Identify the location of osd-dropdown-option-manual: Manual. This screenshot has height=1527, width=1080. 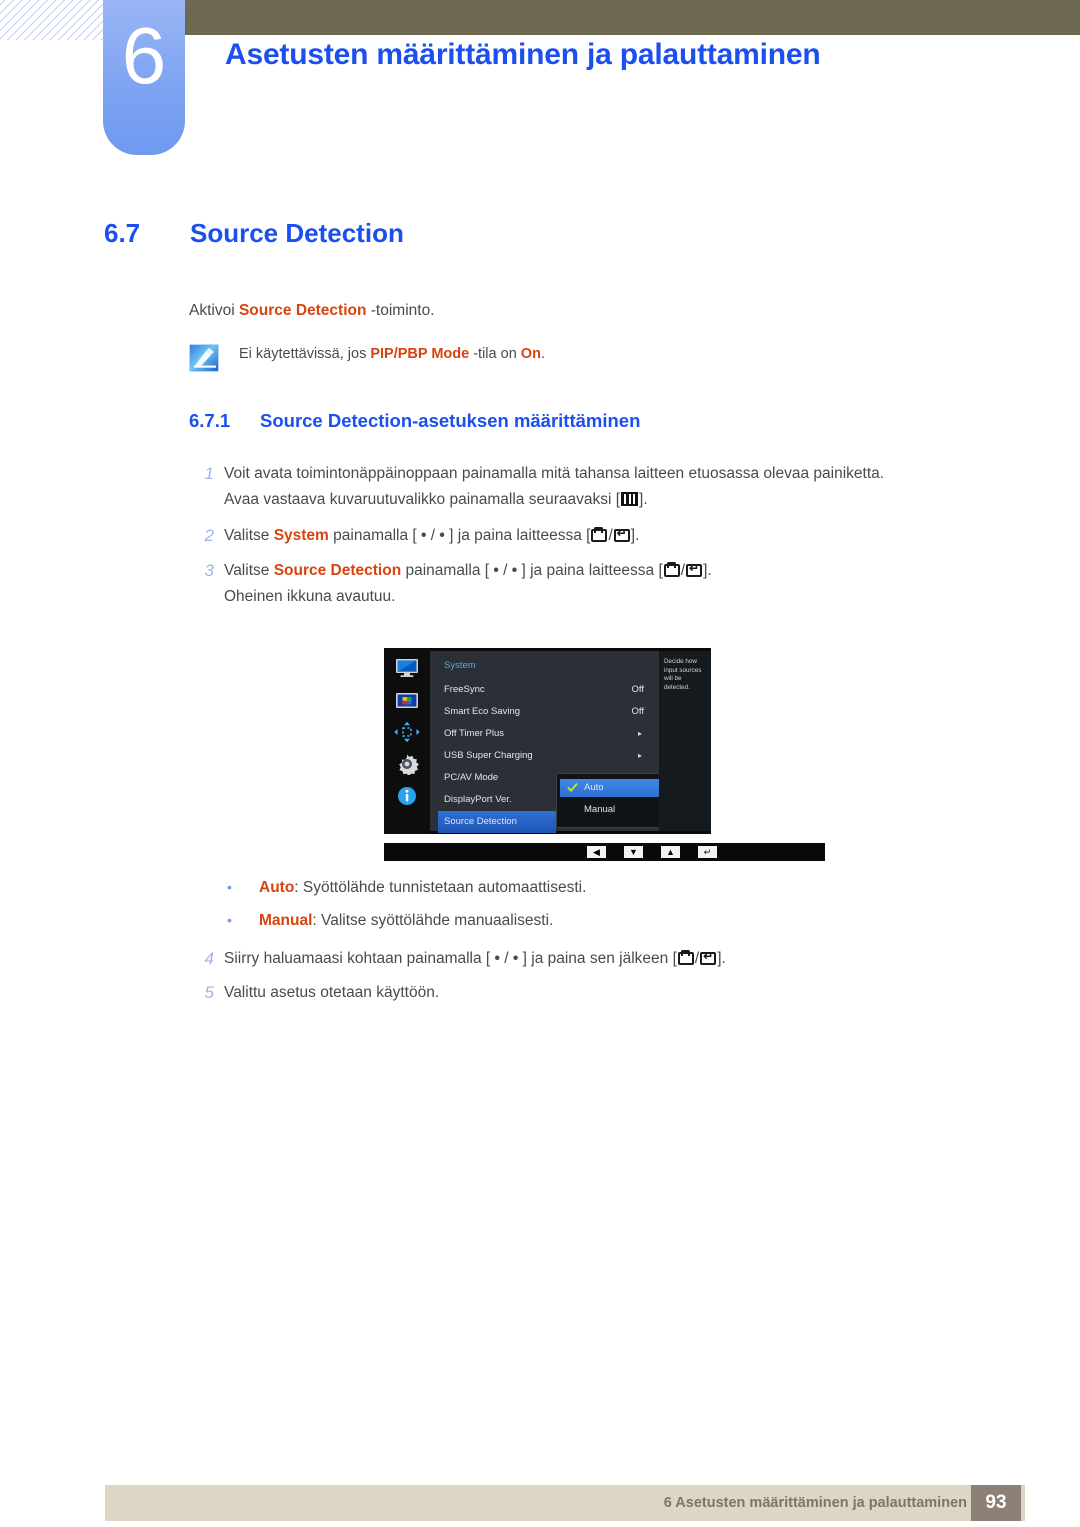
(610, 810).